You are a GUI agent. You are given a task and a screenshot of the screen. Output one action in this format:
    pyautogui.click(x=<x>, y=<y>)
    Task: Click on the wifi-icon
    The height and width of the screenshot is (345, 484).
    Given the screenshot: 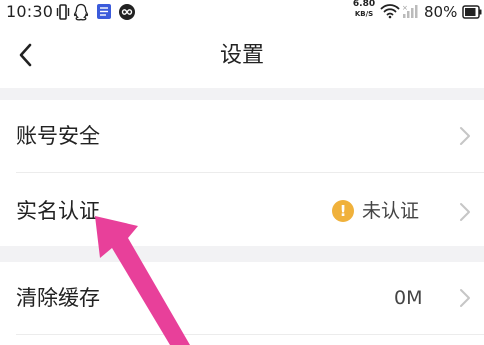 What is the action you would take?
    pyautogui.click(x=390, y=12)
    